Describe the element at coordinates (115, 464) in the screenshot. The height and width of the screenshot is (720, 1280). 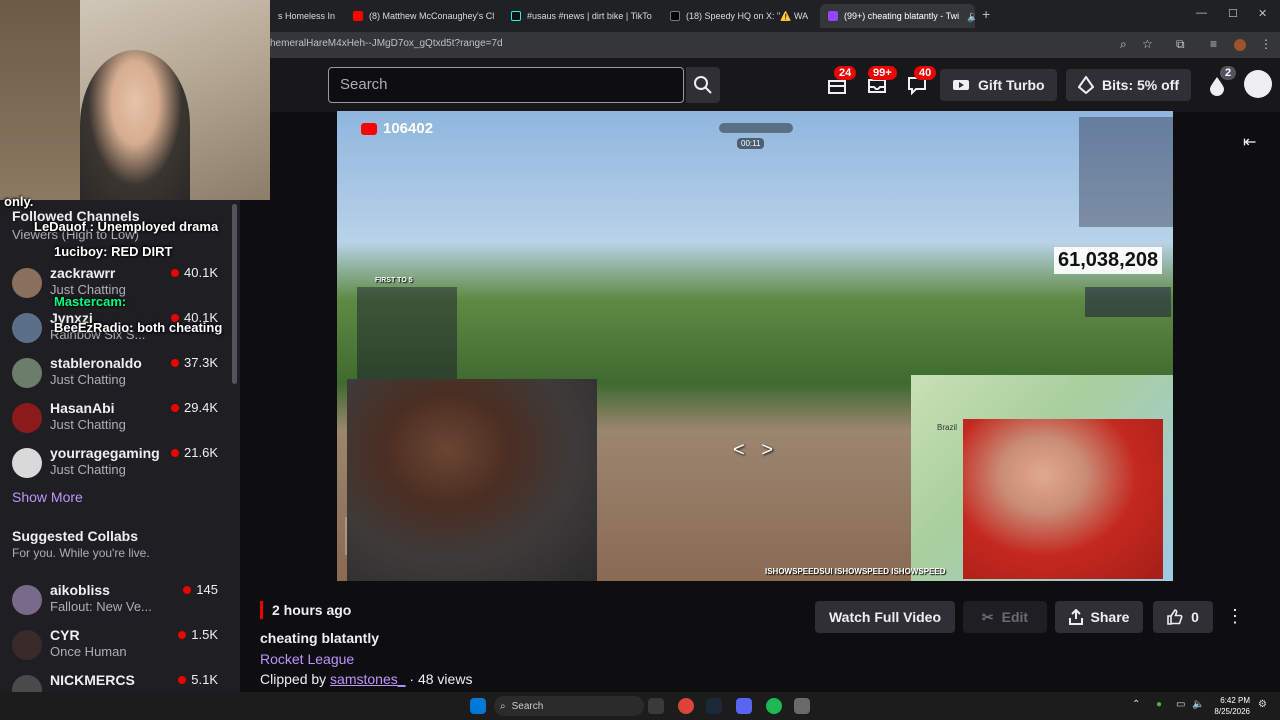
I see `sidebar-channel-yourragegaming: yourragegaming Just Chatting 21.6K` at that location.